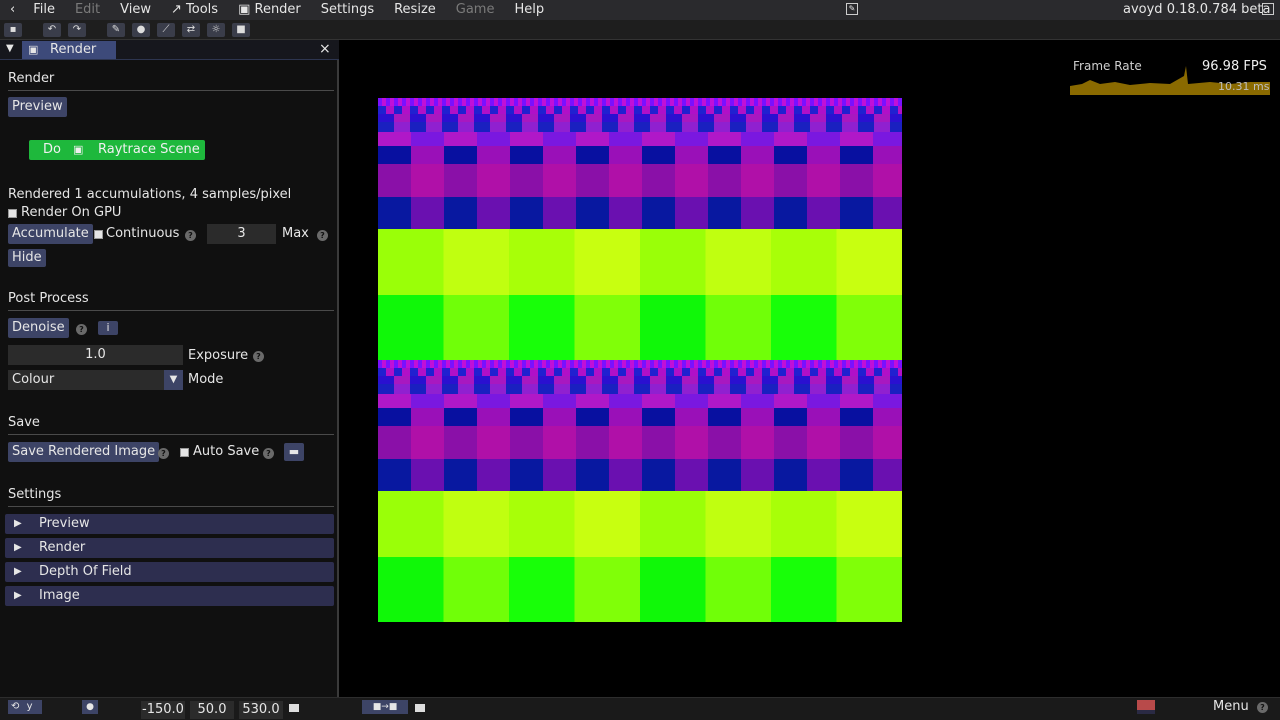  What do you see at coordinates (212, 710) in the screenshot?
I see `camera-y-field: 50.0` at bounding box center [212, 710].